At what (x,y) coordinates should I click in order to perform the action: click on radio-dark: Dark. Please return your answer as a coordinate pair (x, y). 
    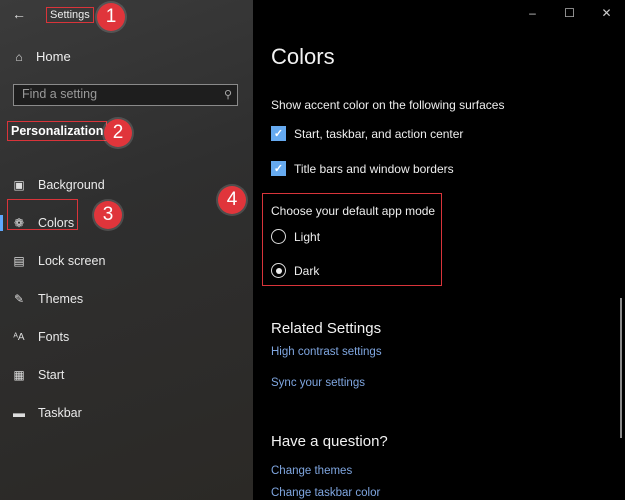
    Looking at the image, I should click on (295, 270).